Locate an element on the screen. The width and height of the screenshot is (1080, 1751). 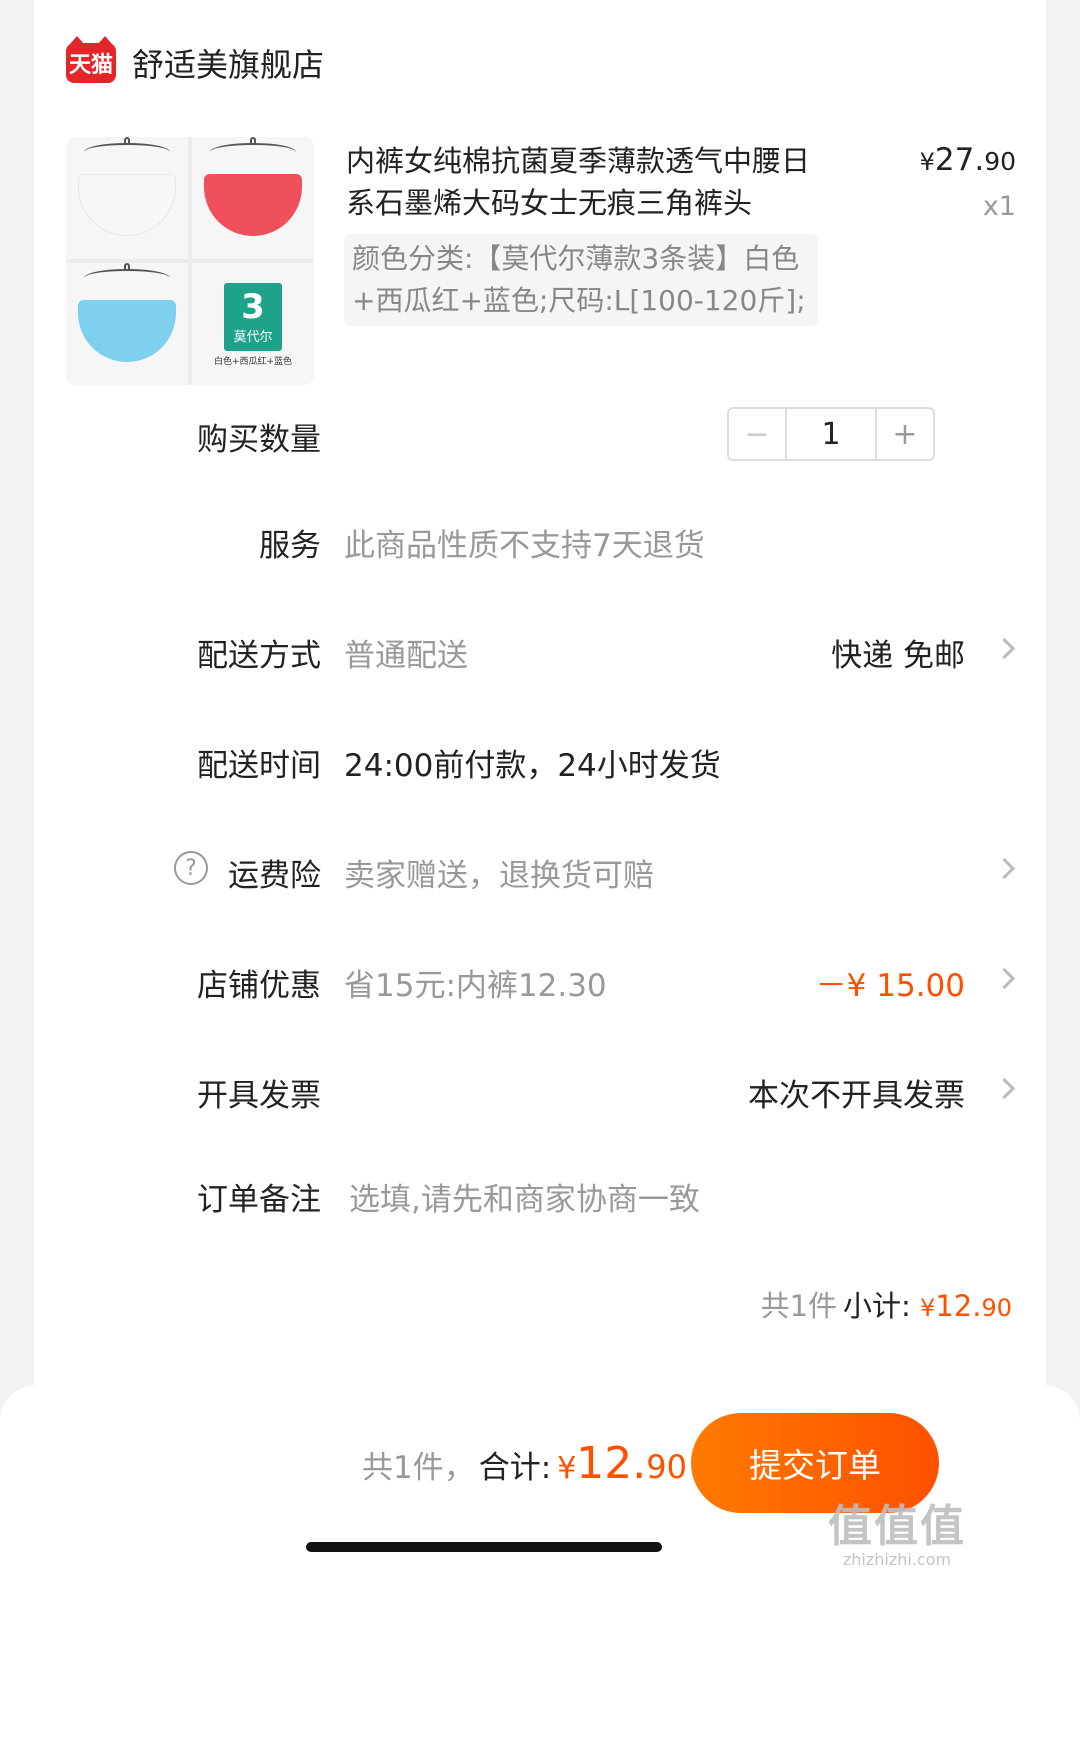
thumb-pack-info: 3 莫代尔 白色+西瓜红+蓝色 is located at coordinates (253, 324).